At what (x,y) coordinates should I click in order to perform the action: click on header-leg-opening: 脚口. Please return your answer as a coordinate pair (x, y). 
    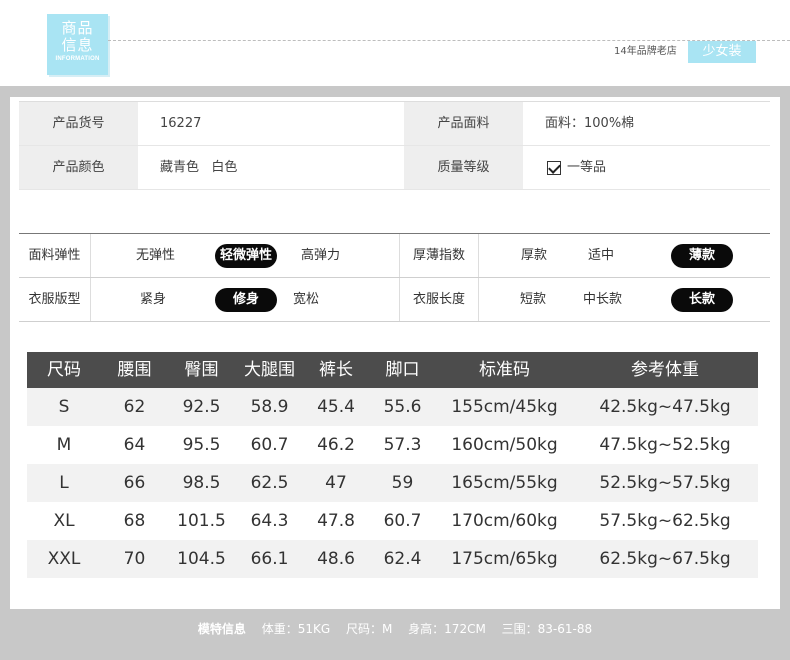
    Looking at the image, I should click on (402, 370).